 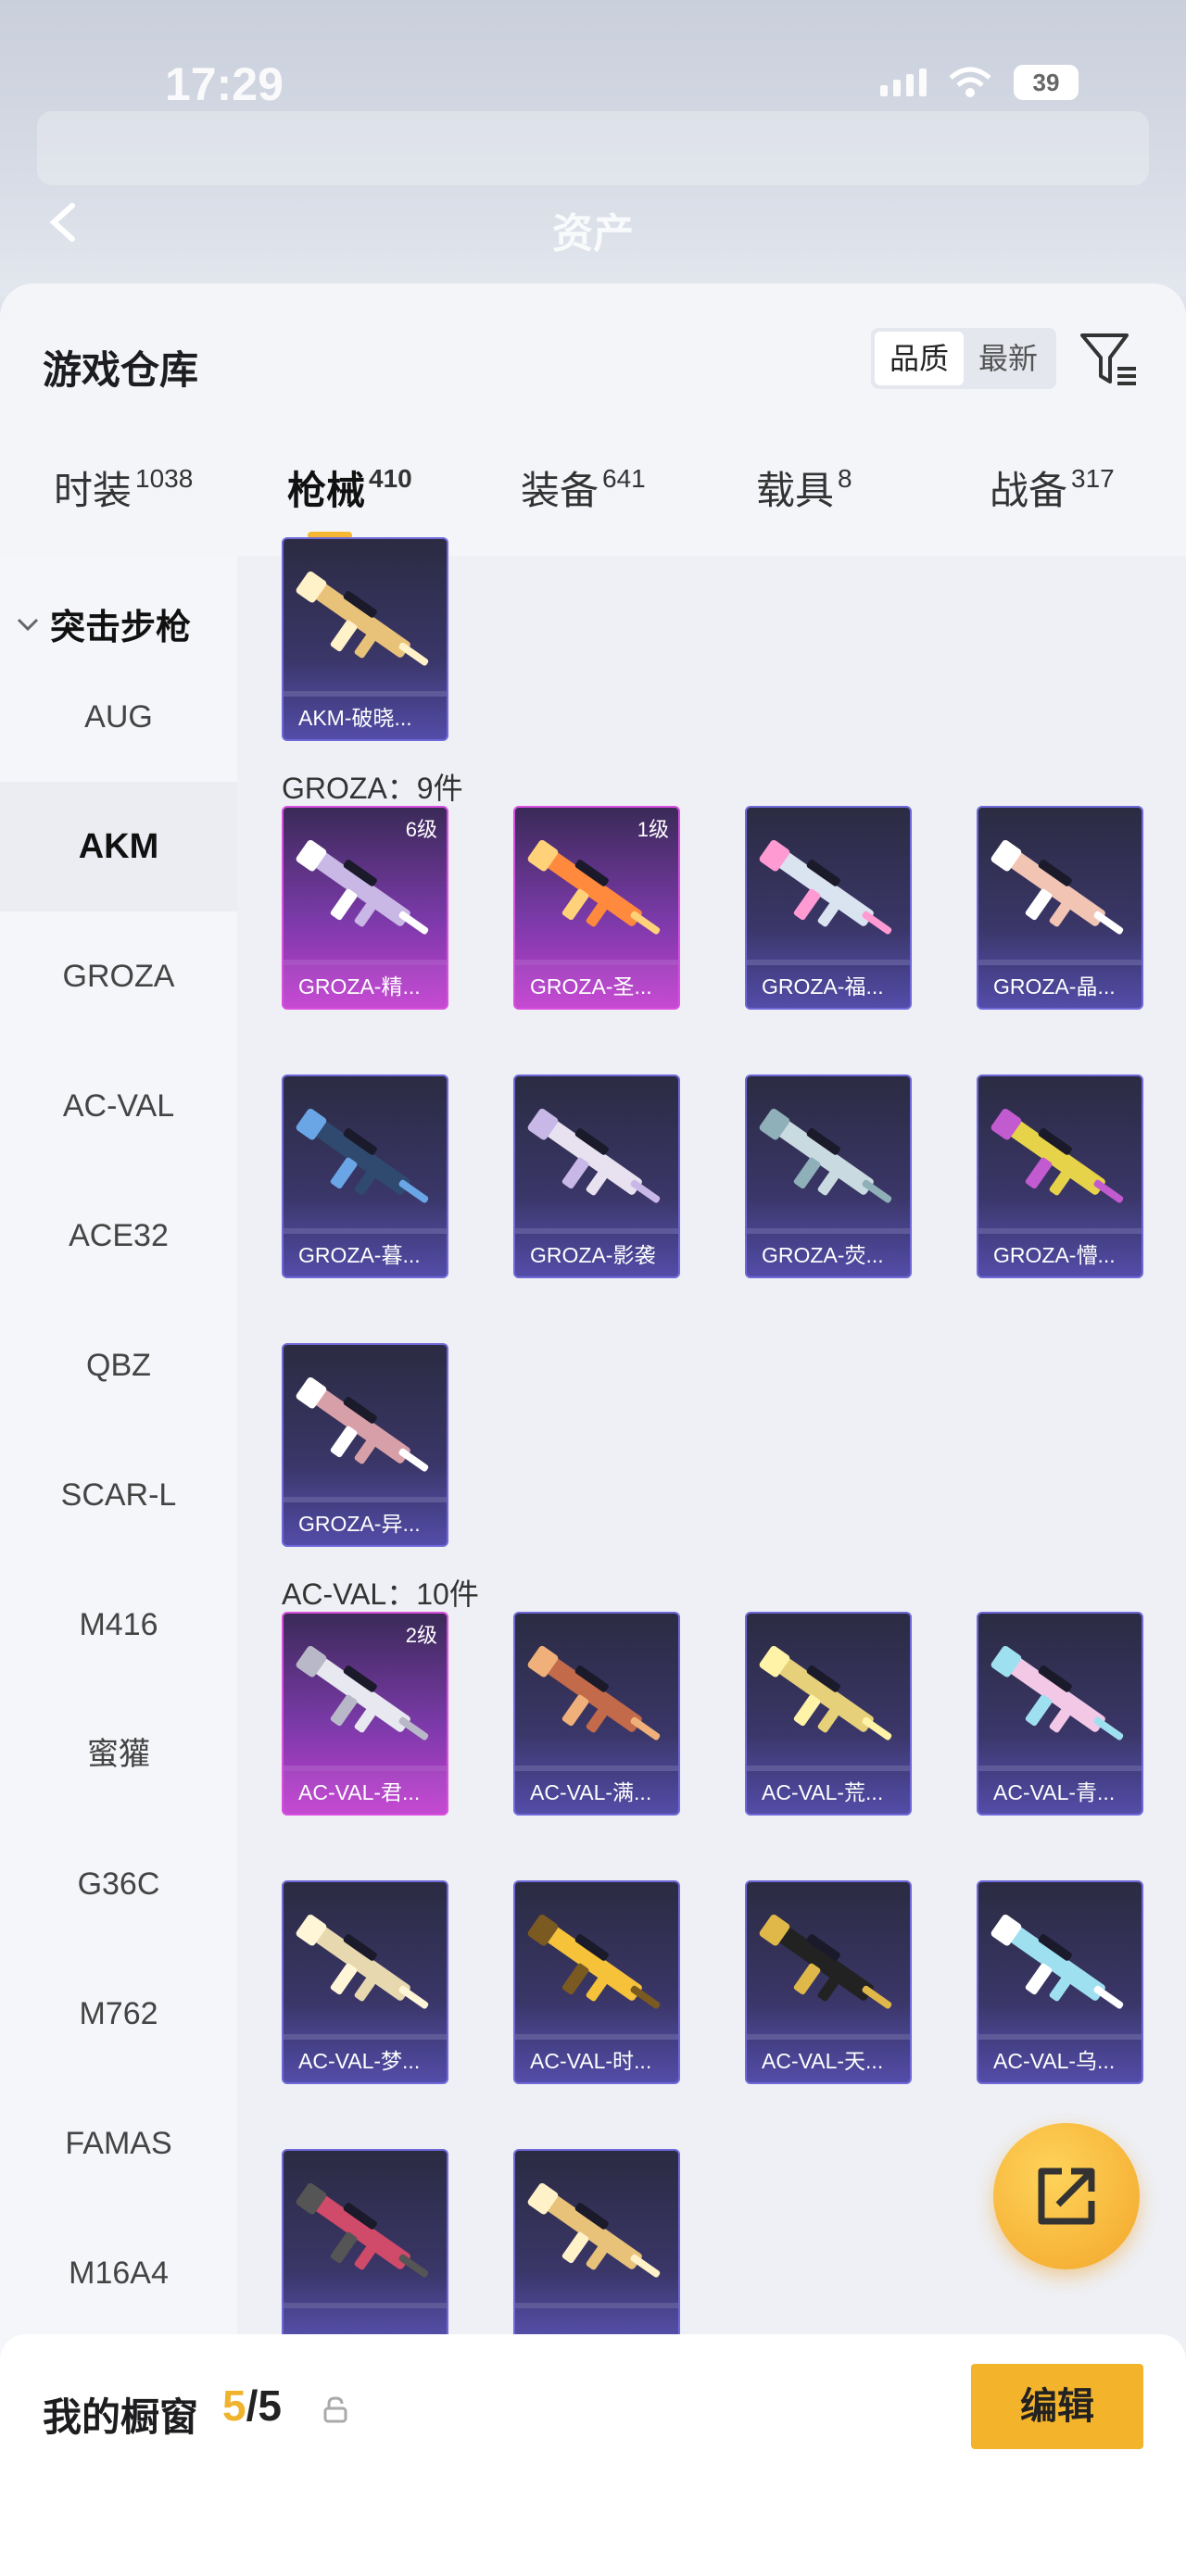 What do you see at coordinates (121, 2417) in the screenshot?
I see `showcase-label: 我的橱窗` at bounding box center [121, 2417].